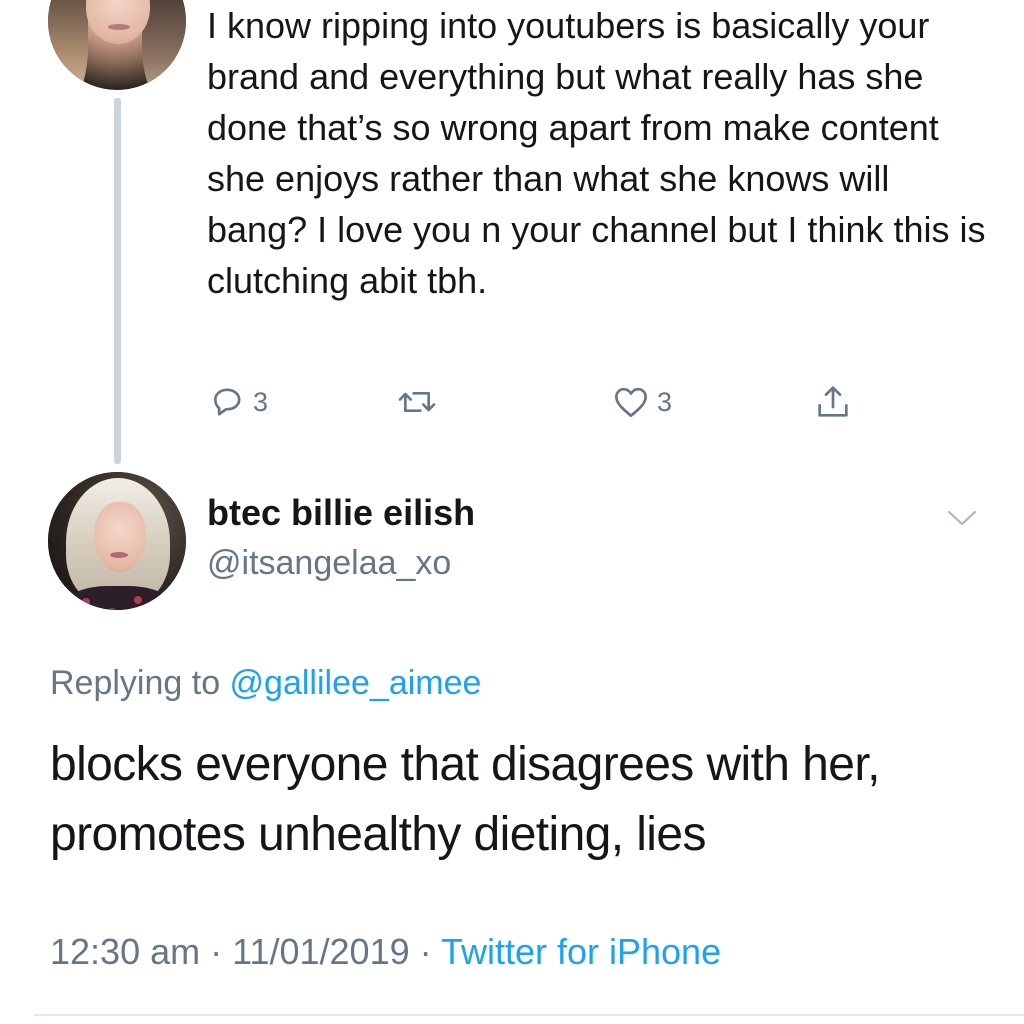 The image size is (1024, 1024). I want to click on share-icon, so click(833, 401).